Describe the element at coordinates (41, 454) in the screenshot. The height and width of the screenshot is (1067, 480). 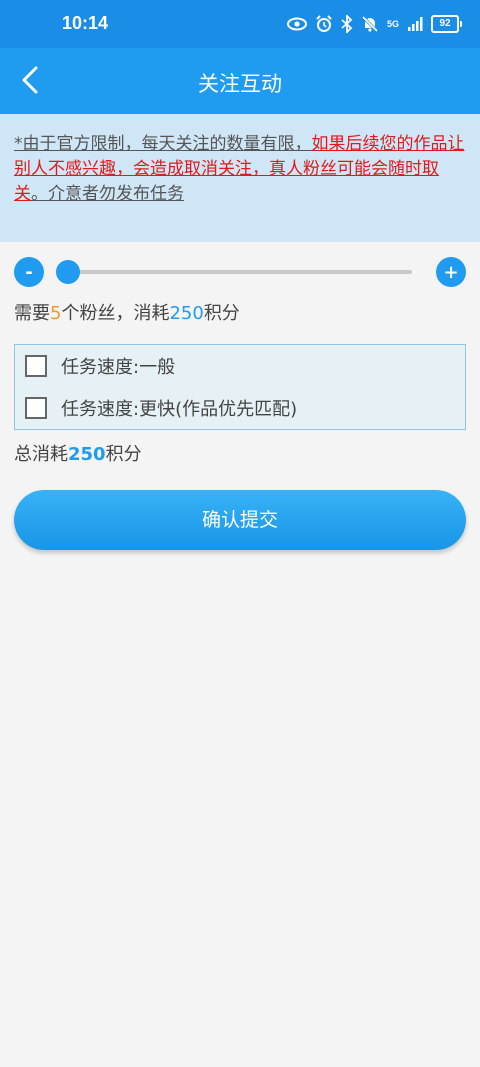
I see `total-prefix: 总消耗` at that location.